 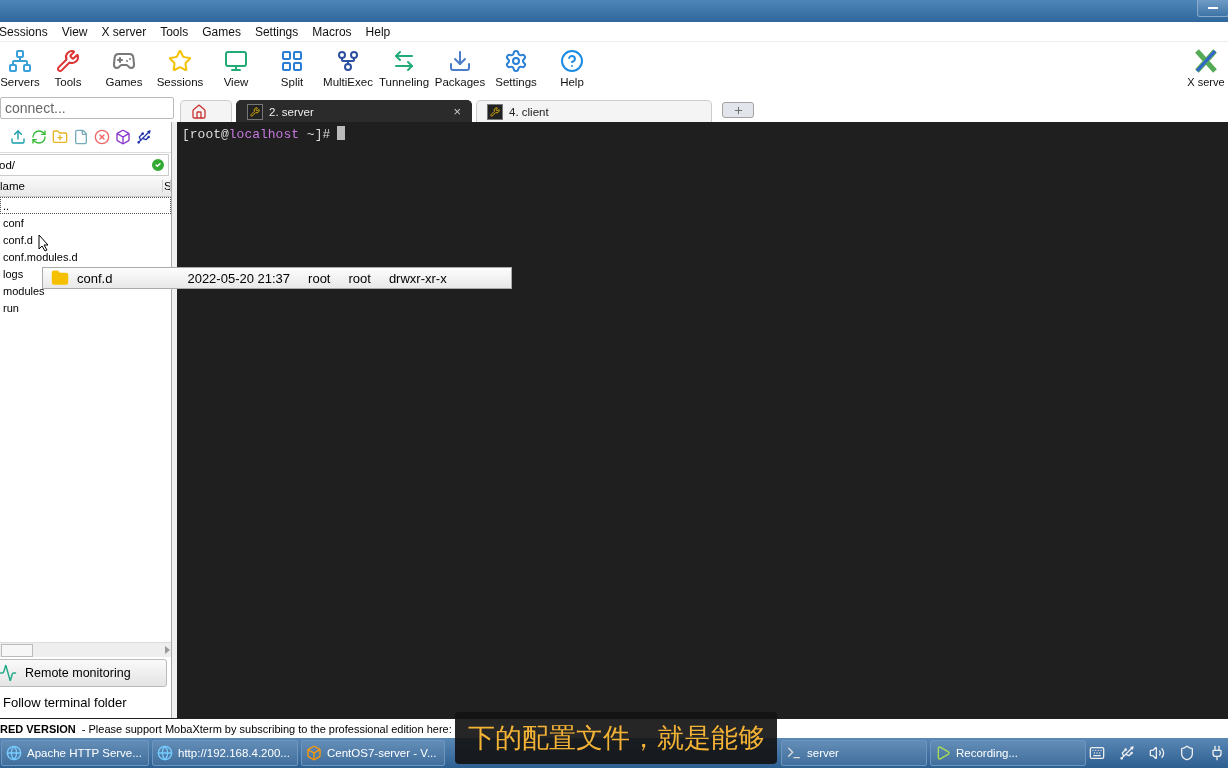 I want to click on terminal-line: [root@localhost ~]#, so click(x=256, y=134).